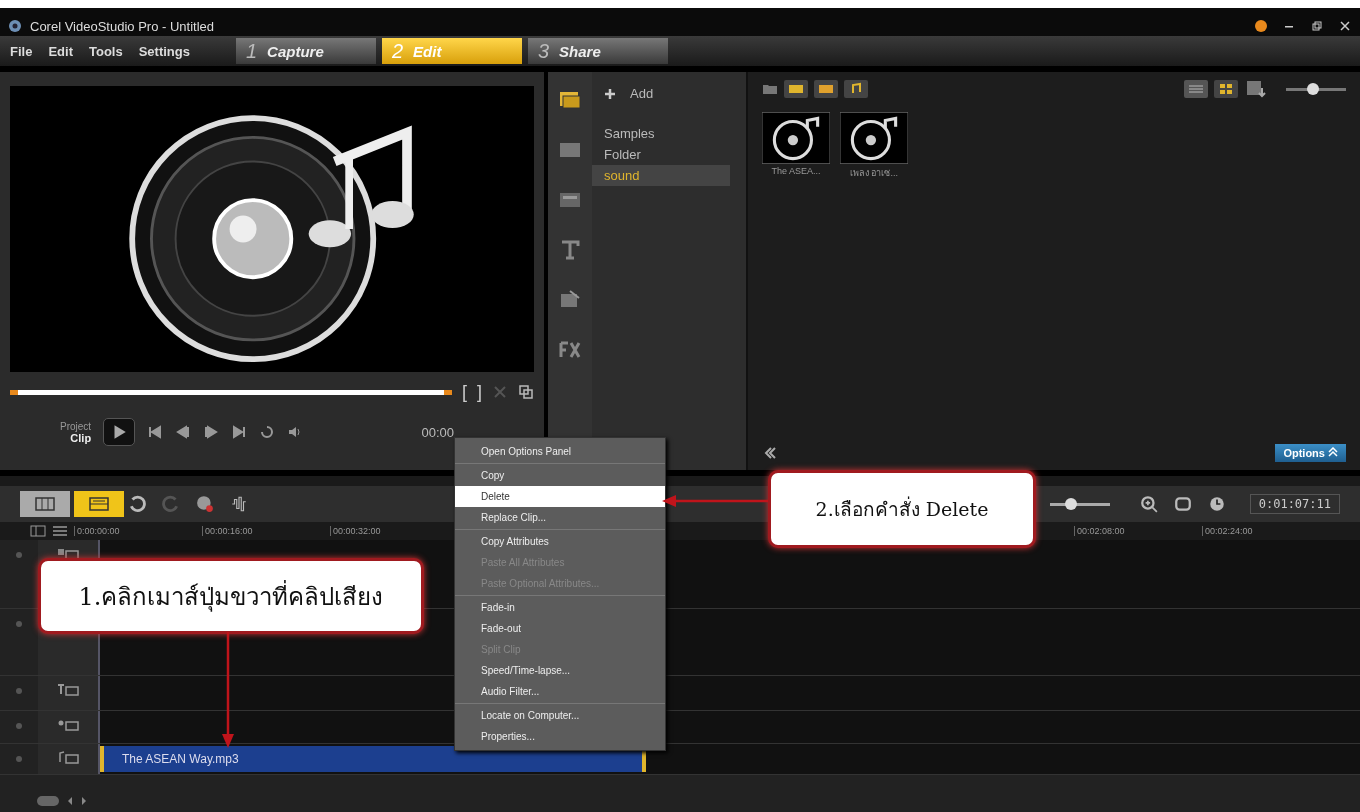  I want to click on storyboard-view-button, so click(45, 504).